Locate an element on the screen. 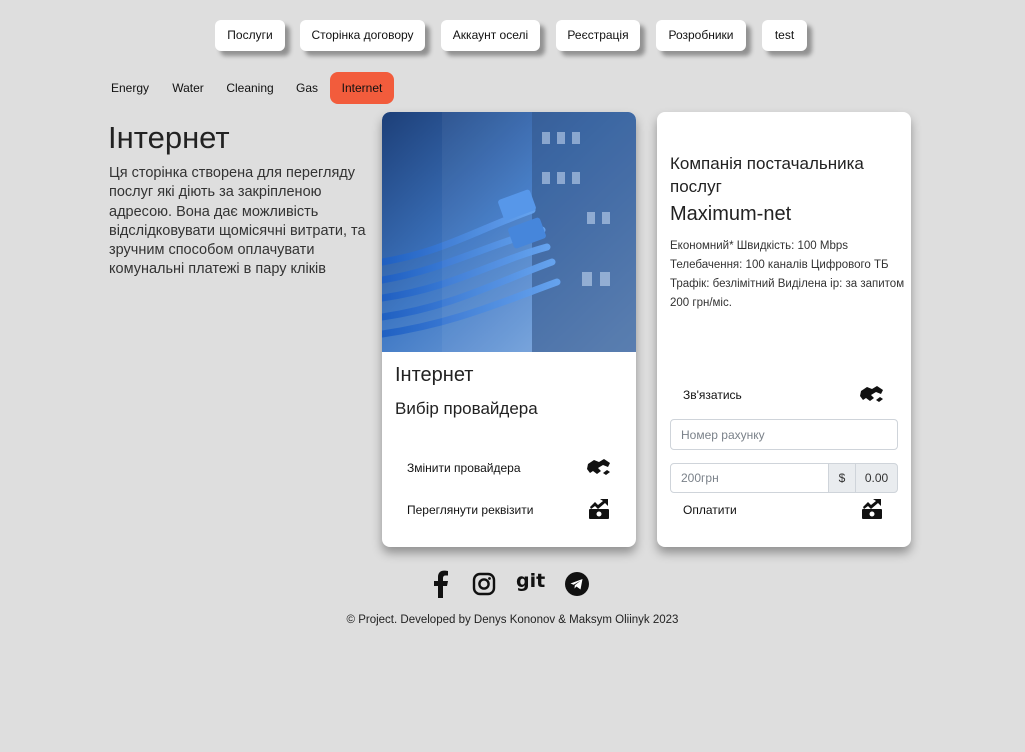 Image resolution: width=1025 pixels, height=752 pixels. nav-item-test: test is located at coordinates (784, 35).